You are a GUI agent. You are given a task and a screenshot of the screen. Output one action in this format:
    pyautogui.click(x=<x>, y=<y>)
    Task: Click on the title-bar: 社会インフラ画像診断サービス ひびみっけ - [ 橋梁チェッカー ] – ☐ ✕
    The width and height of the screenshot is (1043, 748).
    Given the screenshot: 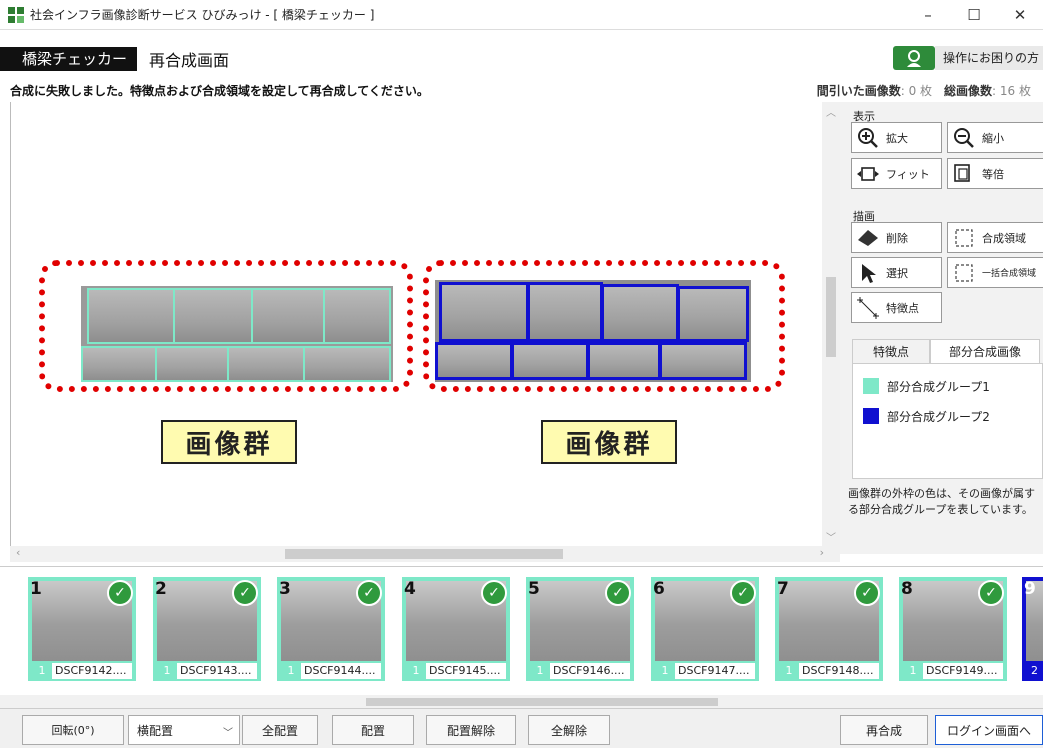 What is the action you would take?
    pyautogui.click(x=521, y=15)
    